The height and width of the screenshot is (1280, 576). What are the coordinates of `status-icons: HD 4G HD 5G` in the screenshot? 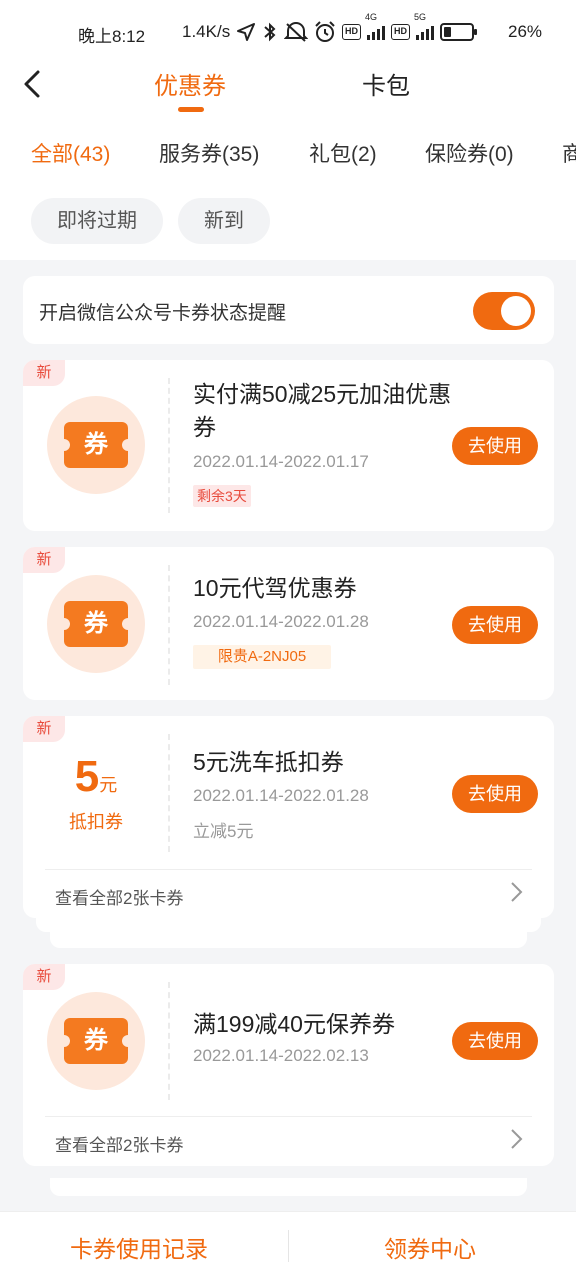 It's located at (356, 28).